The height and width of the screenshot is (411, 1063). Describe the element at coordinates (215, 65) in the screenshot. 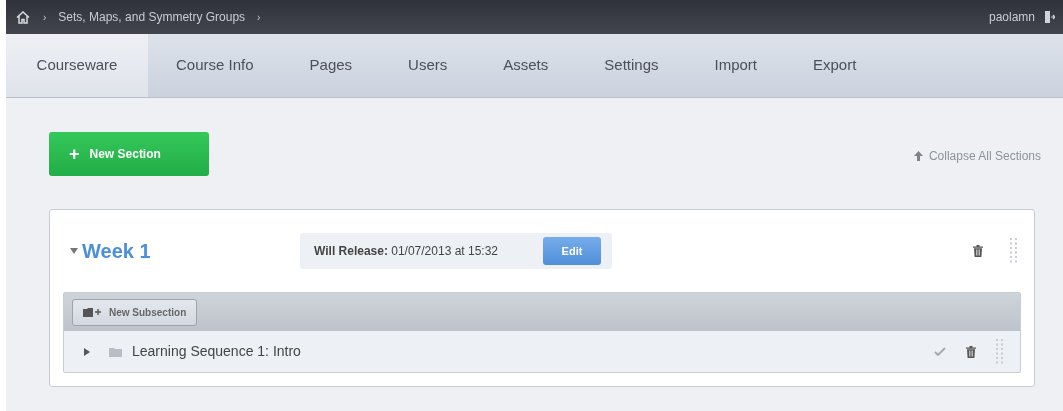

I see `nav-tab: Course Info` at that location.